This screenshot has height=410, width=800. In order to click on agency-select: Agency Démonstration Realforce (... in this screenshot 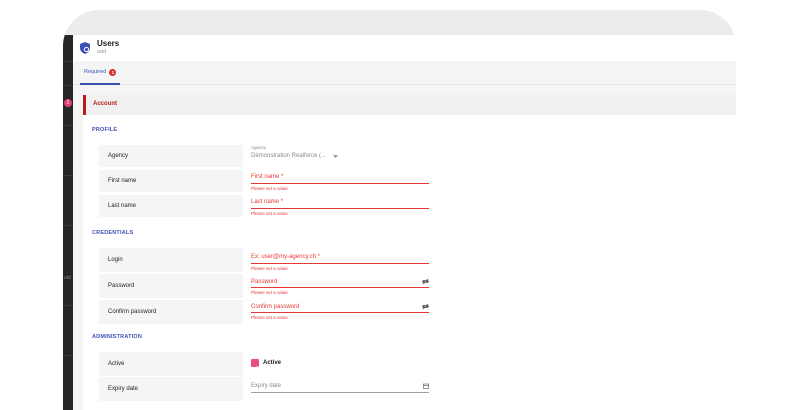, I will do `click(340, 156)`.